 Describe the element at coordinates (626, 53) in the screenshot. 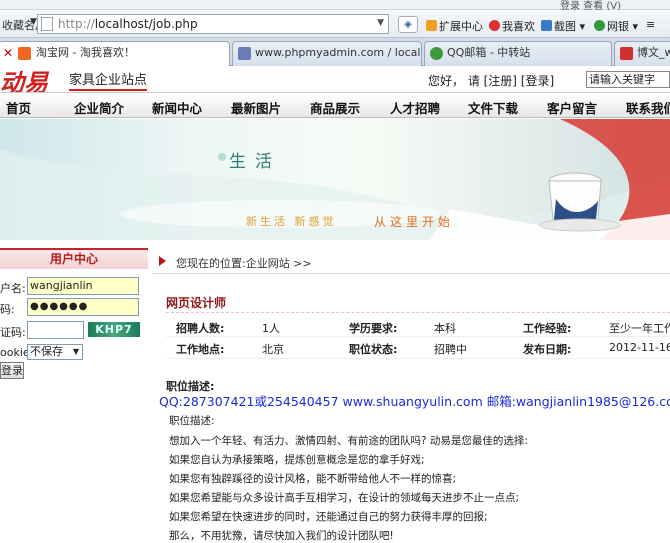

I see `blog-icon` at that location.